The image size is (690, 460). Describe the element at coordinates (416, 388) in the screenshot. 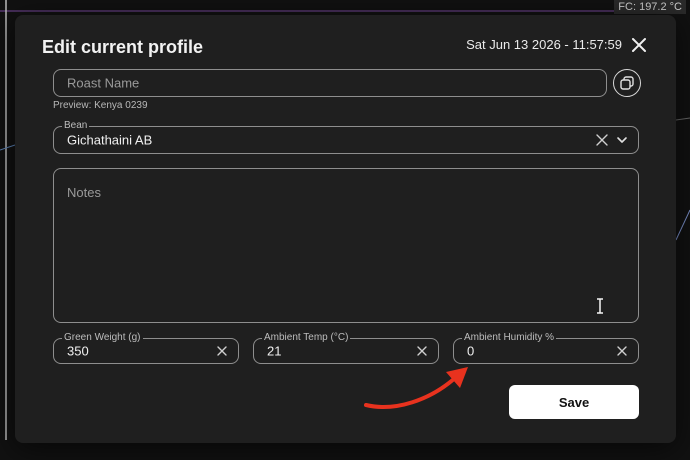

I see `annotation-arrow-icon` at that location.